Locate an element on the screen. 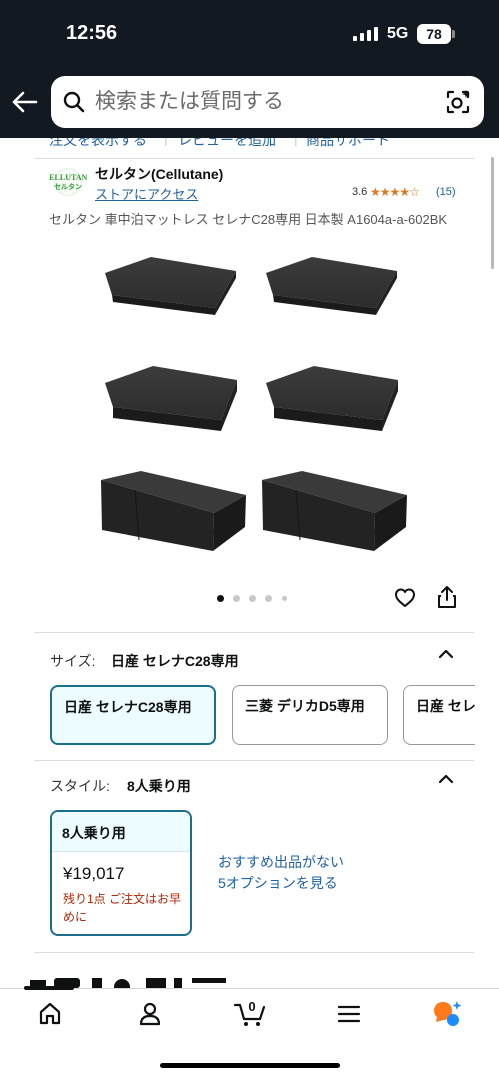  rufus-icon is located at coordinates (447, 1014).